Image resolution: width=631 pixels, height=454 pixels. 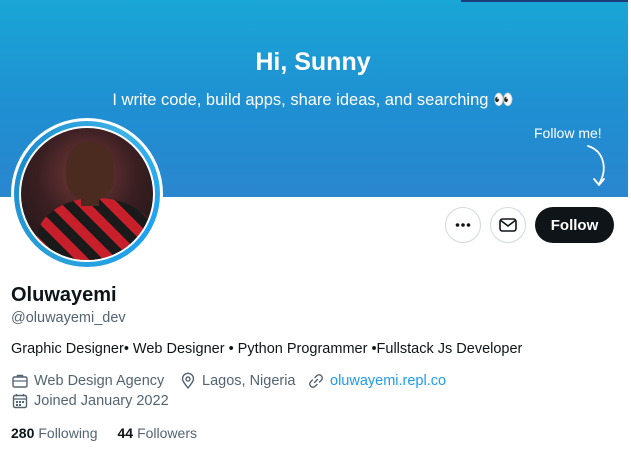 I want to click on profile-website-link: oluwayemi.repl.co, so click(x=388, y=381).